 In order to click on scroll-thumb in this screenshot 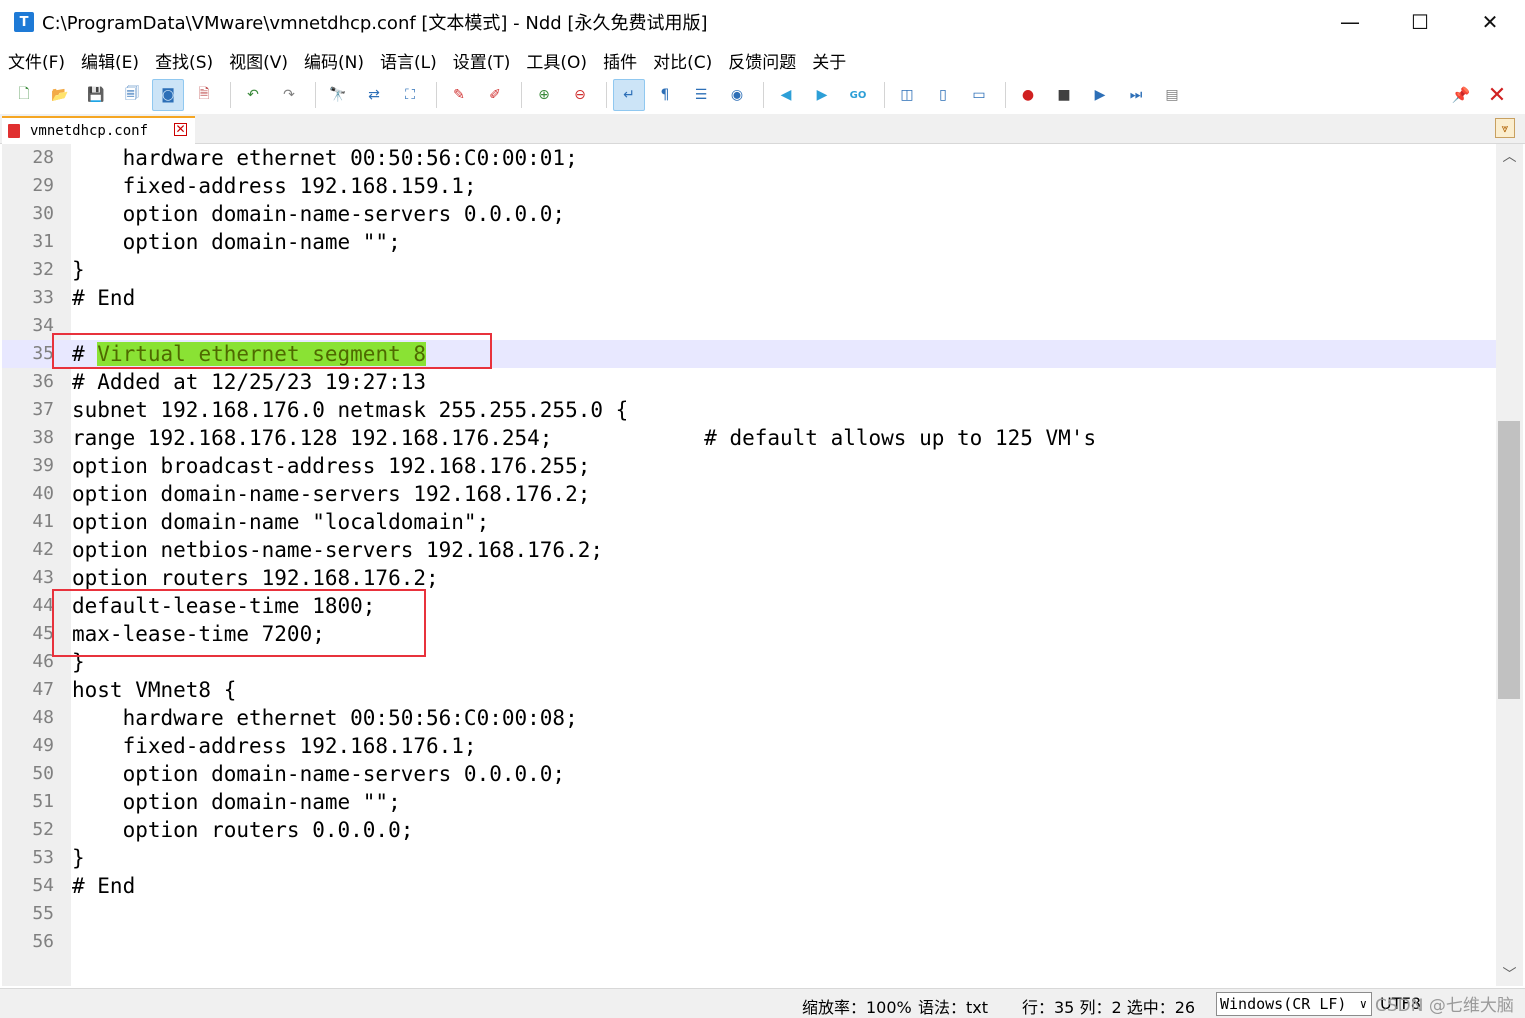, I will do `click(1509, 560)`.